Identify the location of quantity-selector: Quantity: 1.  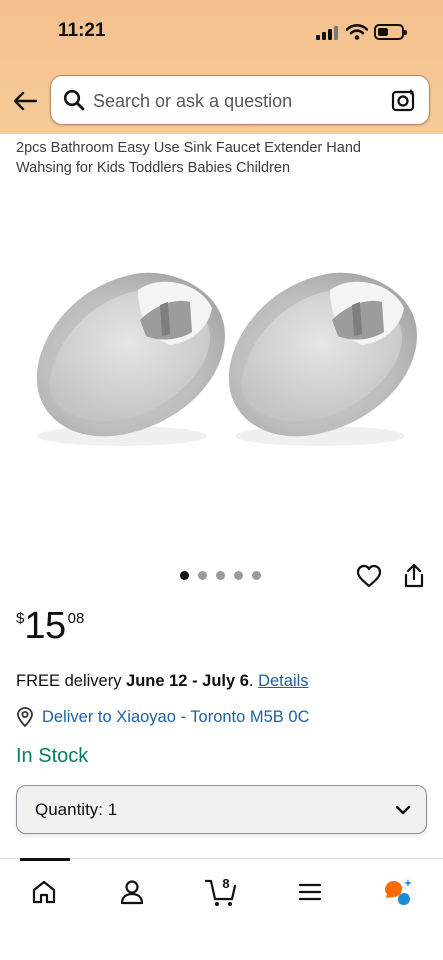
(221, 809).